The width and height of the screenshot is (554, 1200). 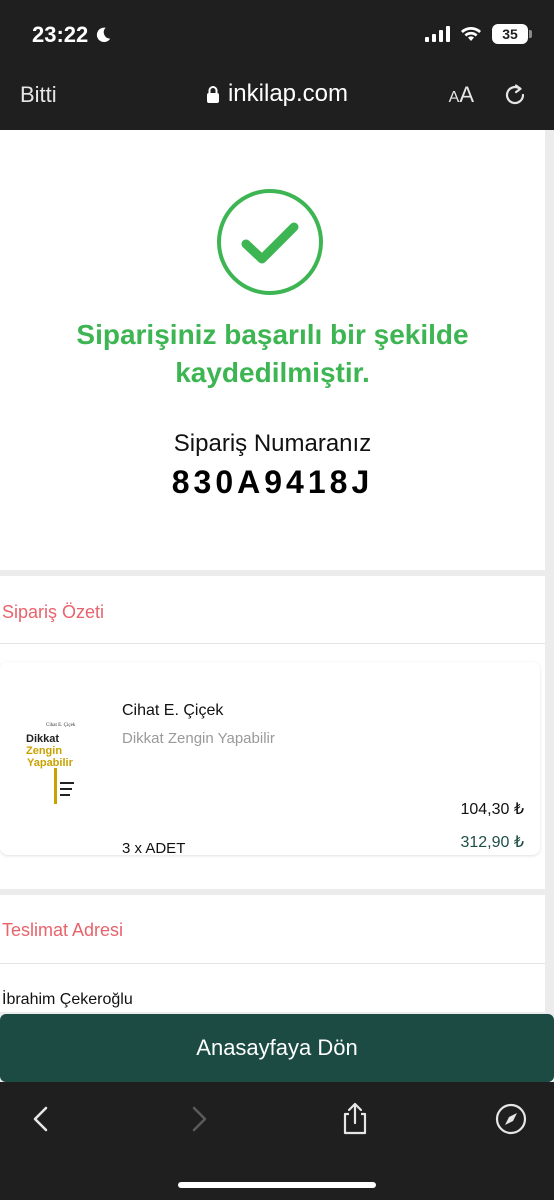 What do you see at coordinates (199, 1119) in the screenshot?
I see `forward-arrow-icon` at bounding box center [199, 1119].